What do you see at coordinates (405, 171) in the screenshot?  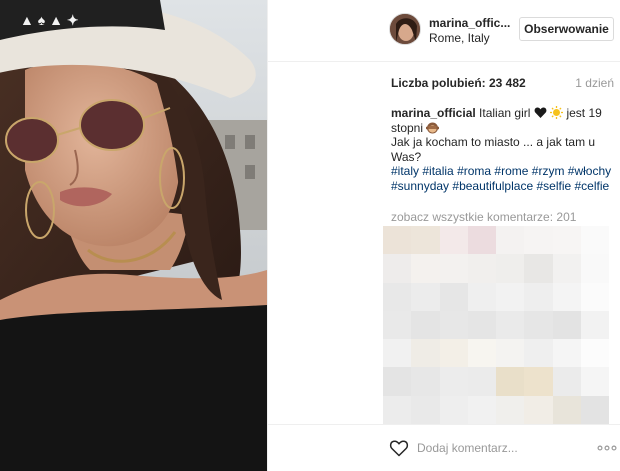 I see `hashtag-link: #italy` at bounding box center [405, 171].